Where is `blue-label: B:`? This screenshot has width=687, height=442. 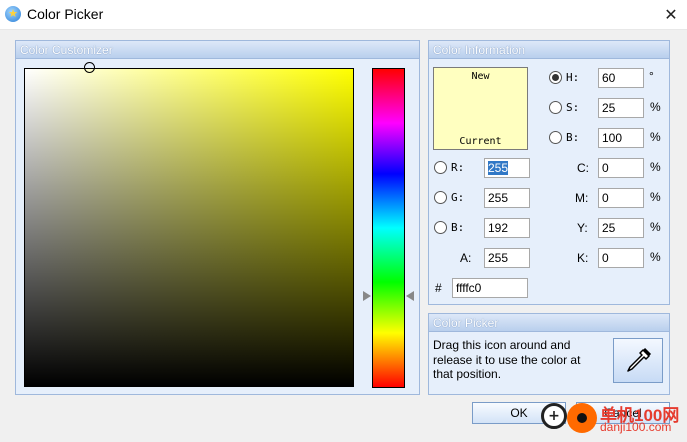
blue-label: B: is located at coordinates (458, 227).